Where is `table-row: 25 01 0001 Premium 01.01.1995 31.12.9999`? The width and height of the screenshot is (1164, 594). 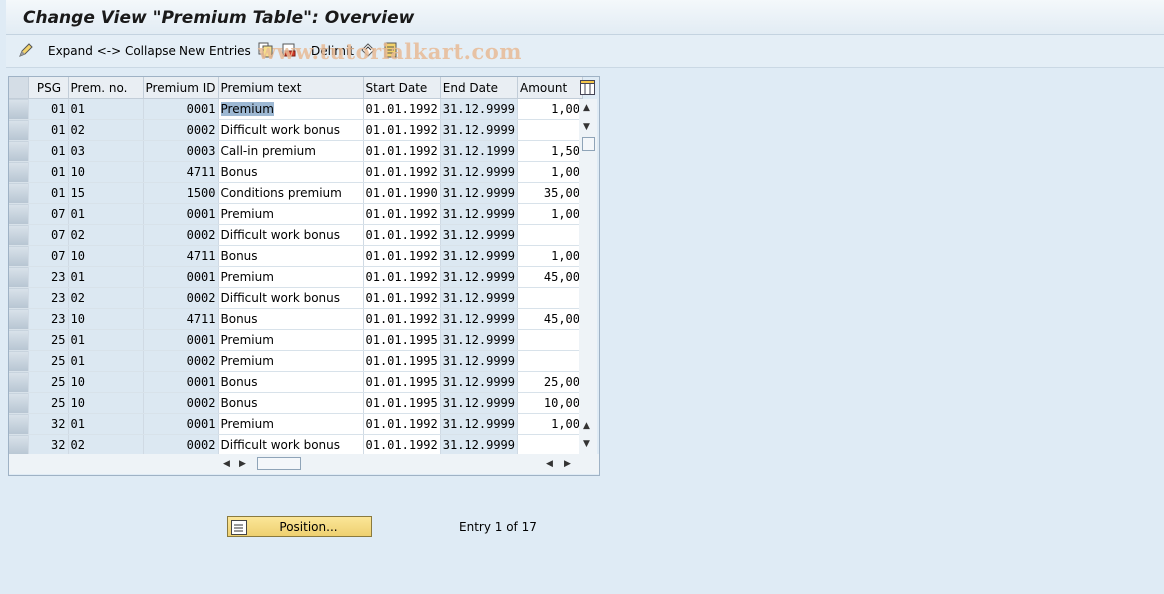
table-row: 25 01 0001 Premium 01.01.1995 31.12.9999 is located at coordinates (296, 340).